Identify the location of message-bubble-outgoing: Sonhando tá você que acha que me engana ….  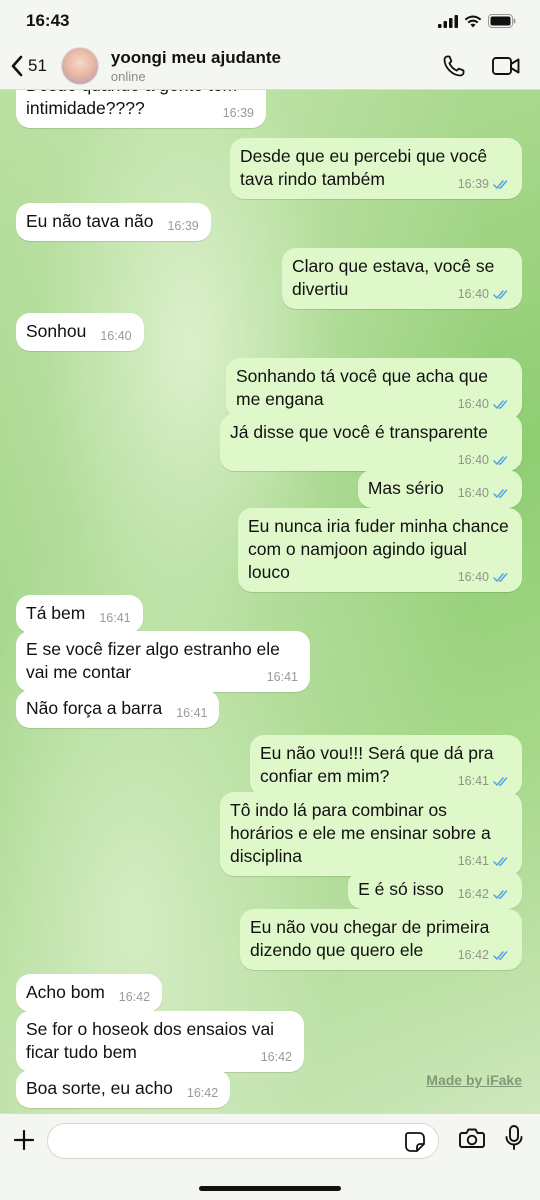
(374, 388).